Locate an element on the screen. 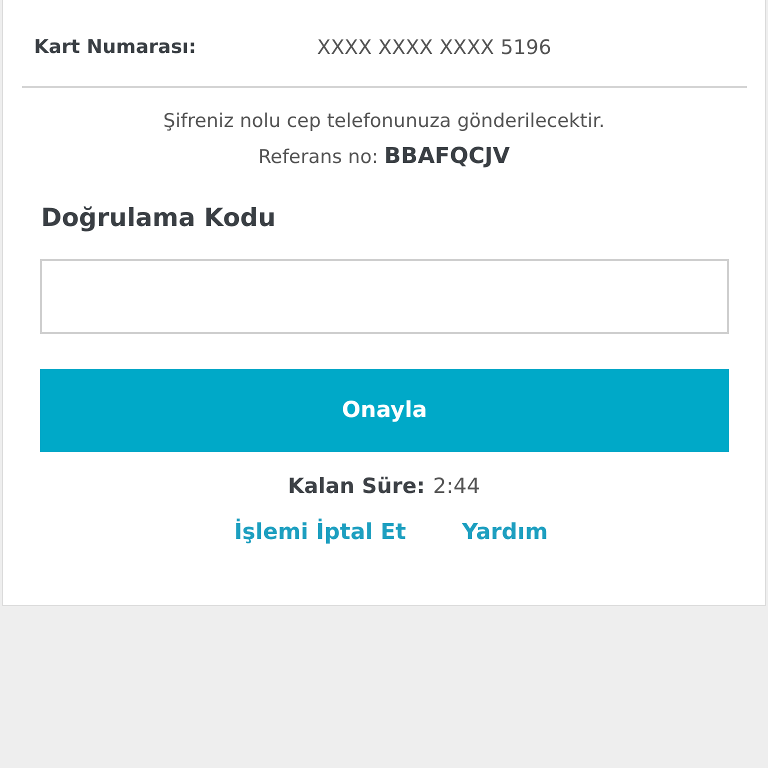 The height and width of the screenshot is (768, 768). confirm-button: Onayla is located at coordinates (384, 410).